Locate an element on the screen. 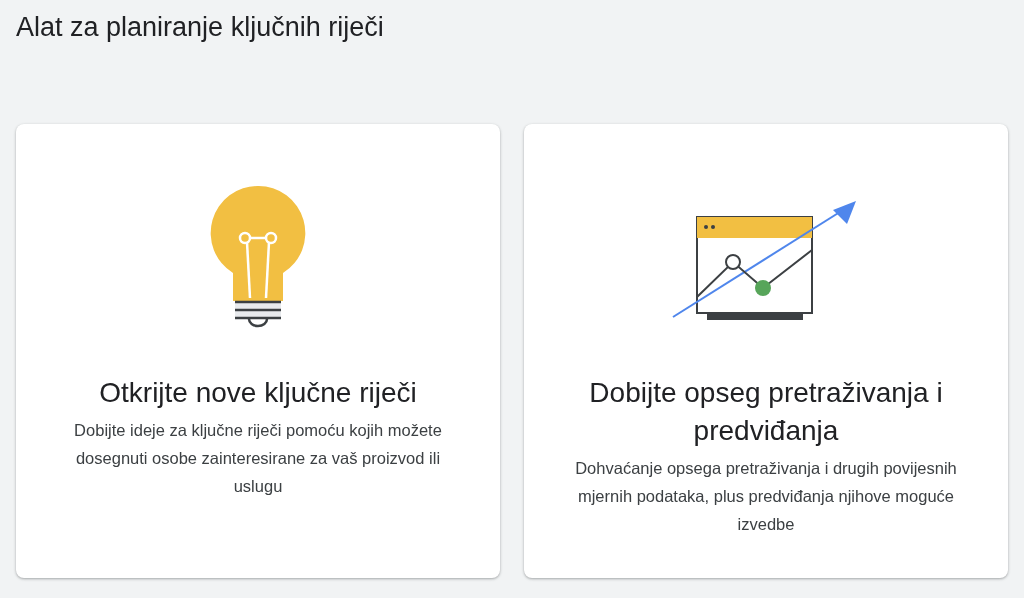 The image size is (1024, 598). card-title: Otkrijte nove ključne riječi is located at coordinates (258, 393).